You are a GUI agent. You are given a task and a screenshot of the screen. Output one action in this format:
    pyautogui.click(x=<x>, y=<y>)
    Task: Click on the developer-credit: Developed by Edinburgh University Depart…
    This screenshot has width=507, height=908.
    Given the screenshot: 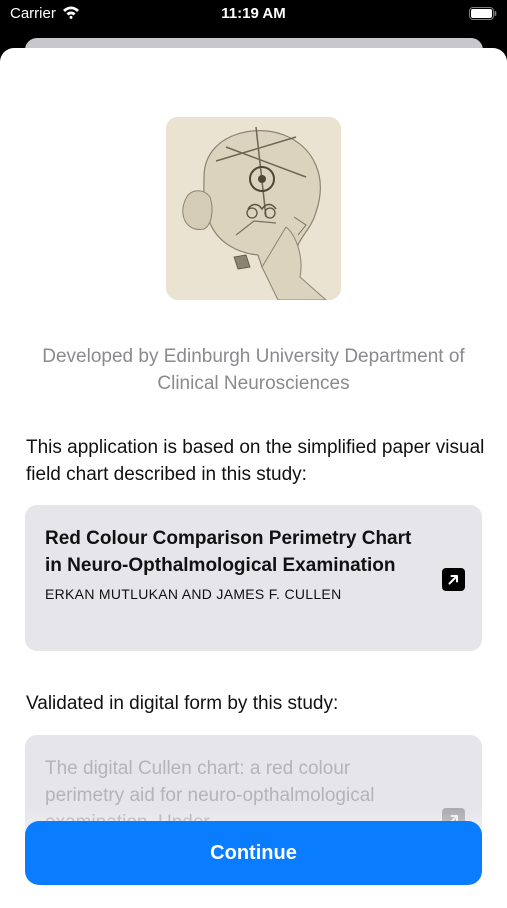 What is the action you would take?
    pyautogui.click(x=253, y=370)
    